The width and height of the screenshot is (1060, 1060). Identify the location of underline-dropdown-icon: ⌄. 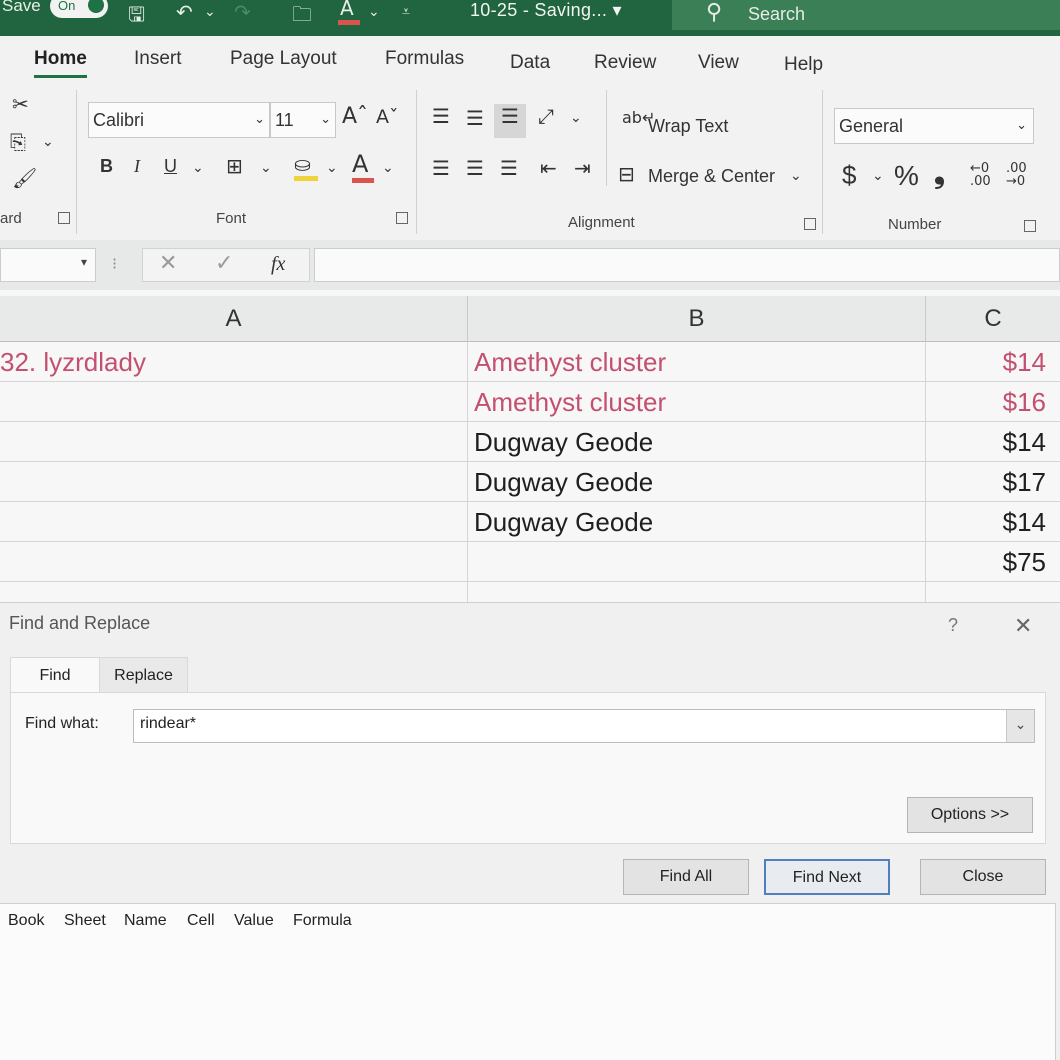
(198, 168).